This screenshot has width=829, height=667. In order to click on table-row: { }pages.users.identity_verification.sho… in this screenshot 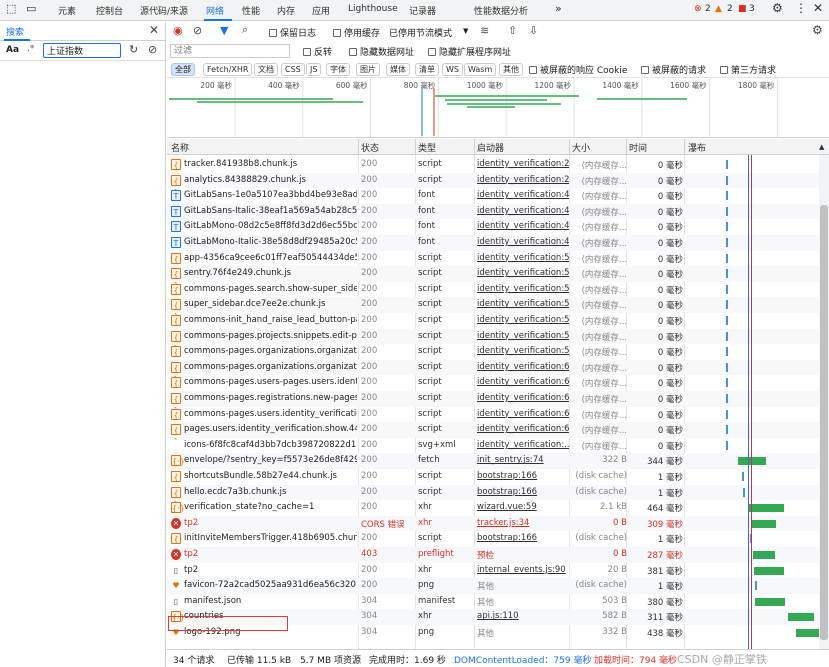, I will do `click(498, 434)`.